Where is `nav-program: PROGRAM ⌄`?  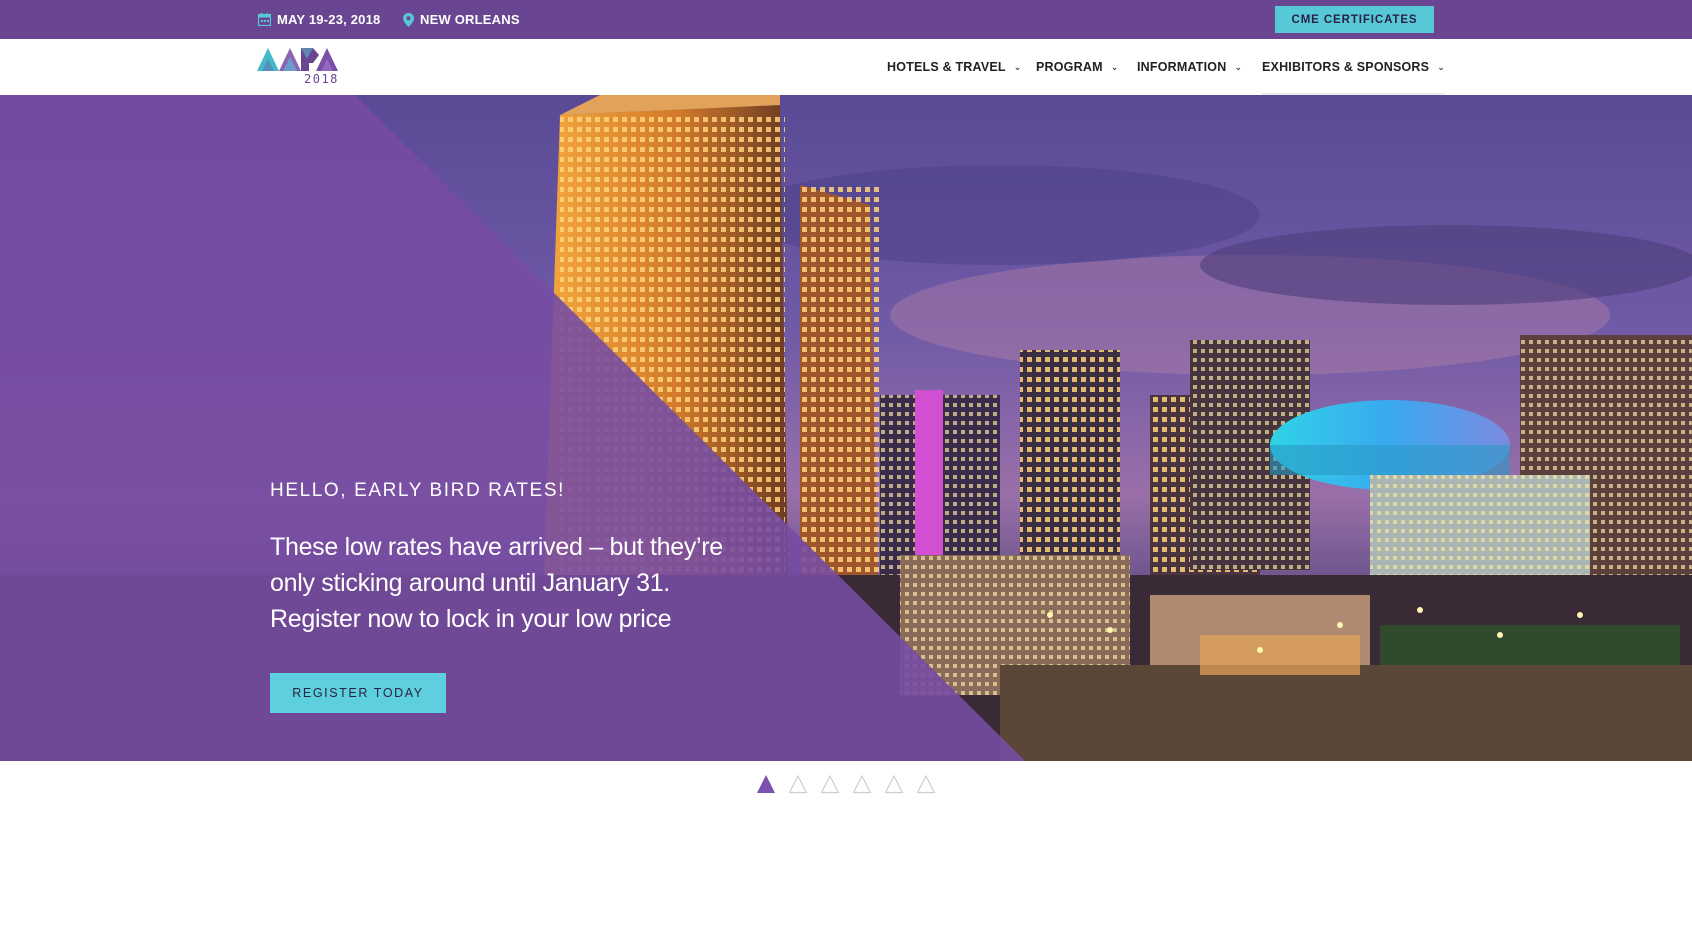 nav-program: PROGRAM ⌄ is located at coordinates (1077, 67).